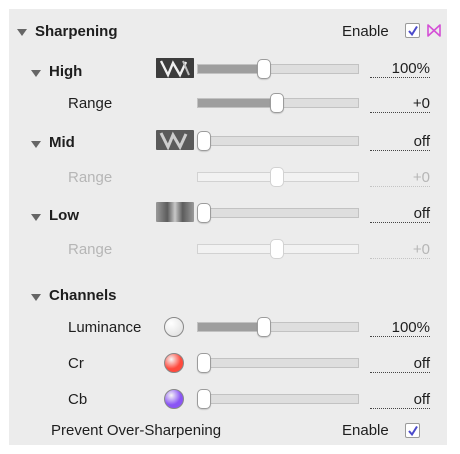 This screenshot has width=460, height=454. Describe the element at coordinates (174, 399) in the screenshot. I see `cb-color-swatch` at that location.